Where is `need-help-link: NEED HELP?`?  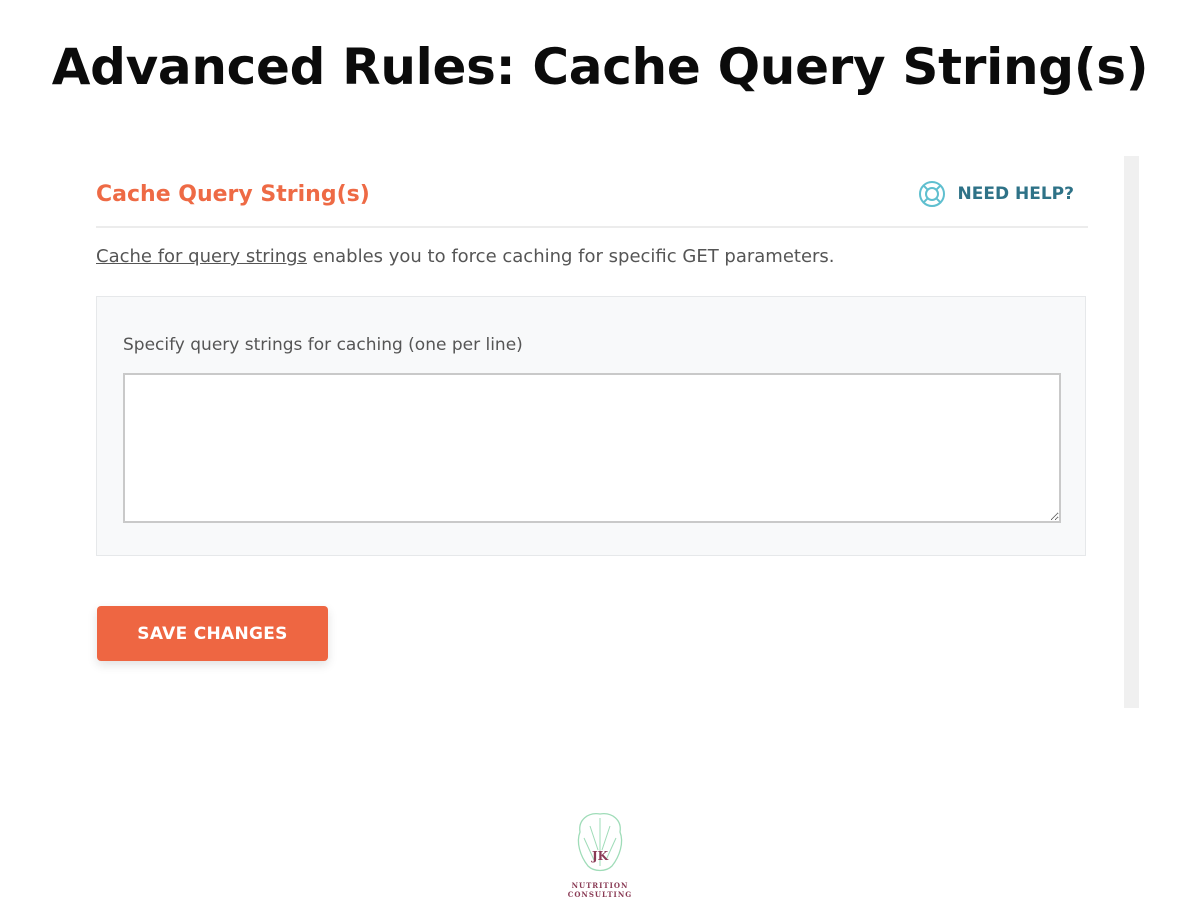 need-help-link: NEED HELP? is located at coordinates (996, 194).